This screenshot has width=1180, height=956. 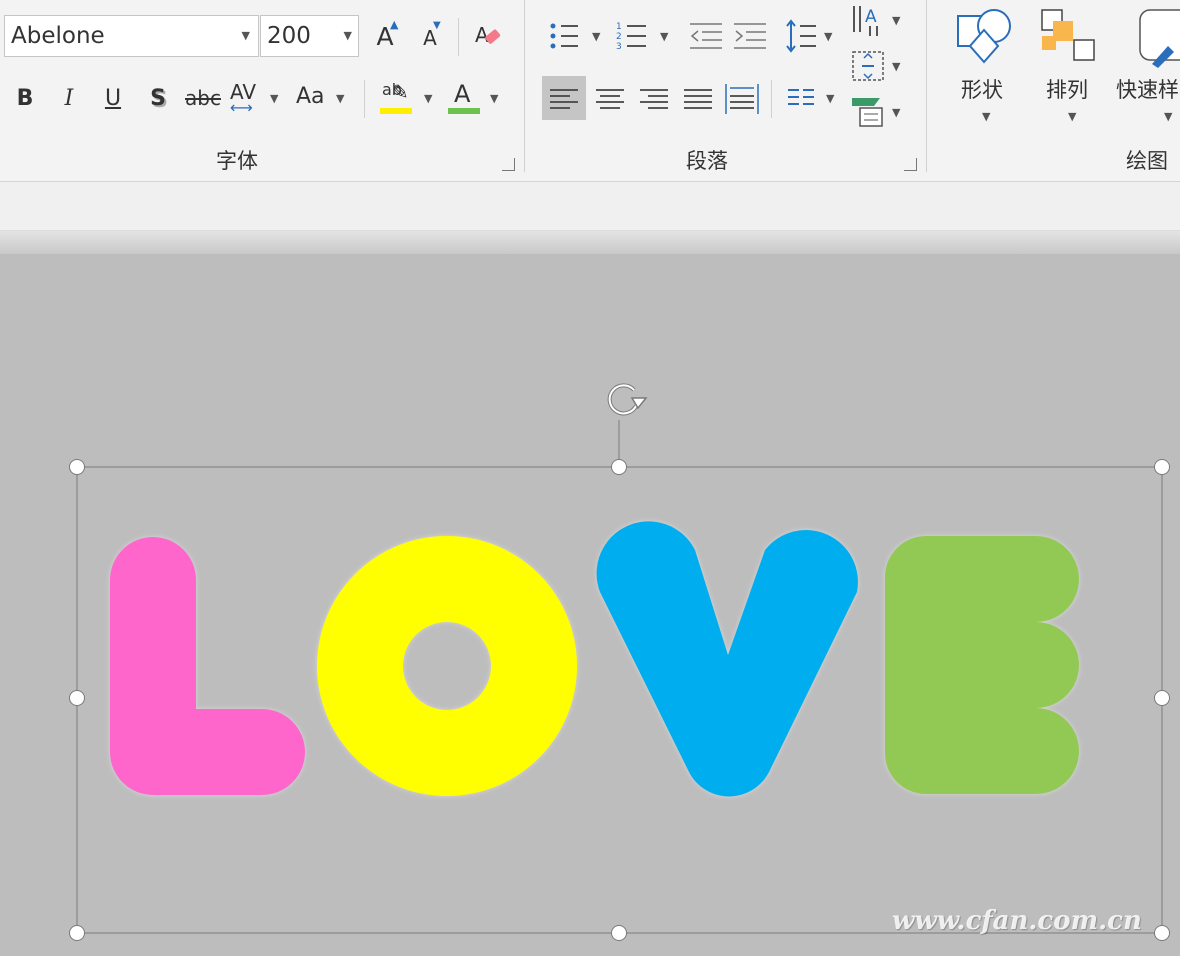 What do you see at coordinates (447, 666) in the screenshot?
I see `letter-o` at bounding box center [447, 666].